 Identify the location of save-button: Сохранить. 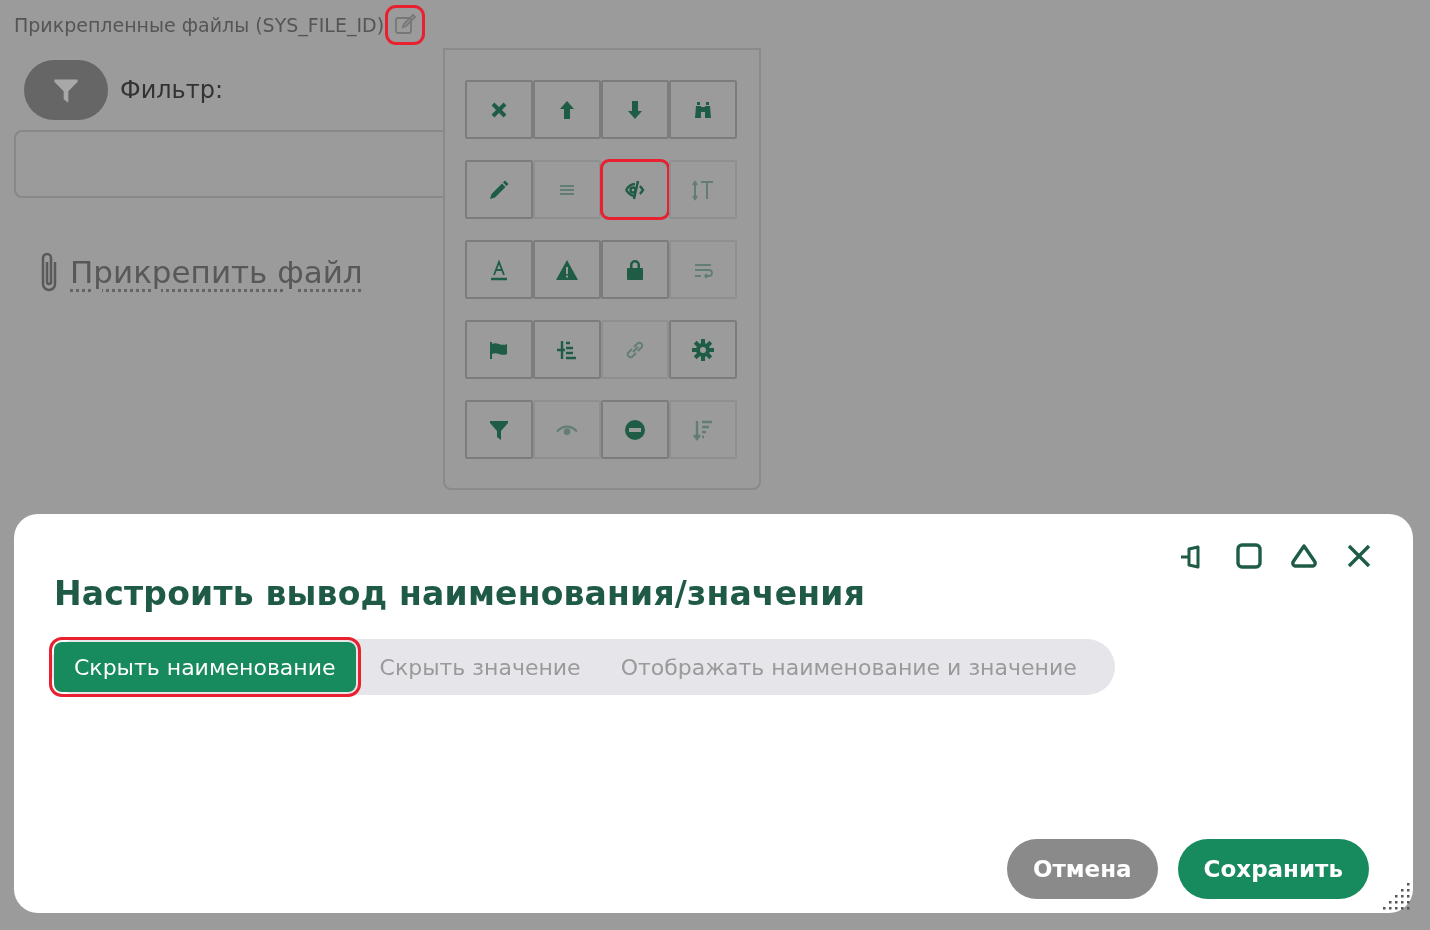
(1273, 869).